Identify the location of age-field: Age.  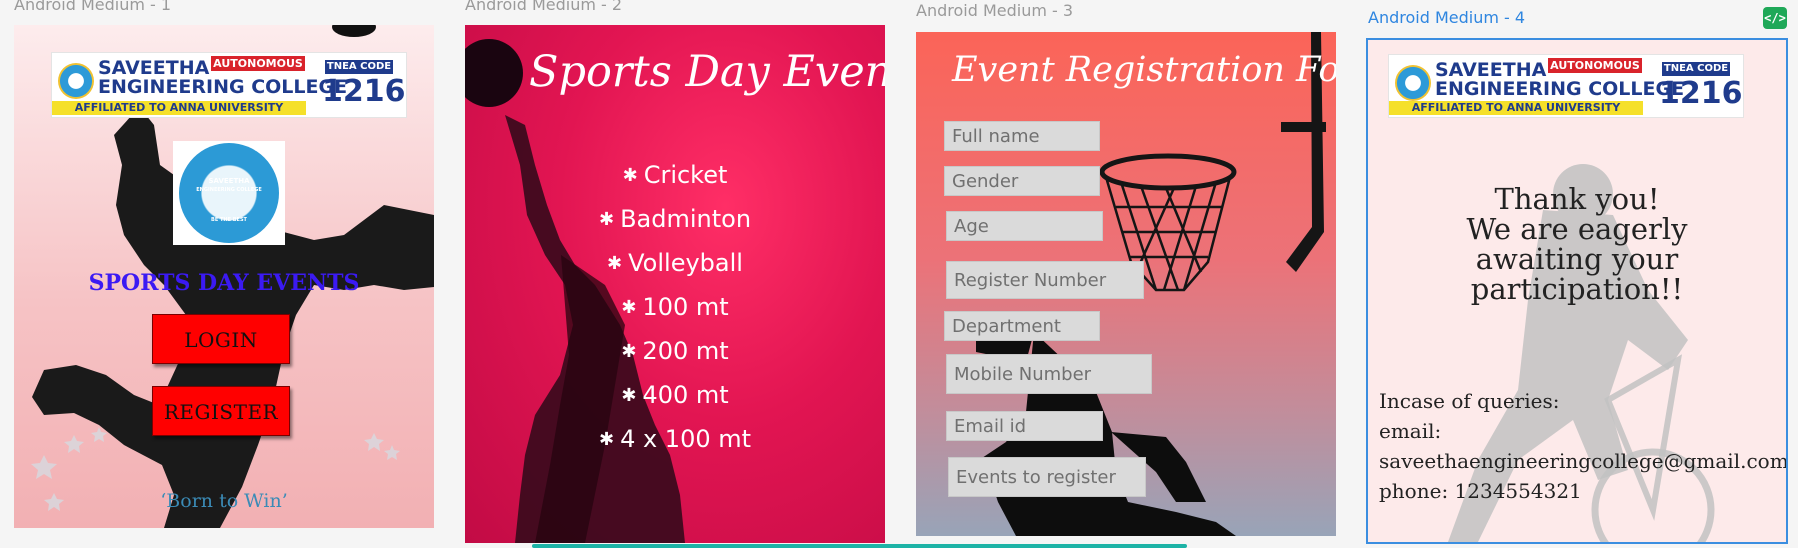
(1024, 226).